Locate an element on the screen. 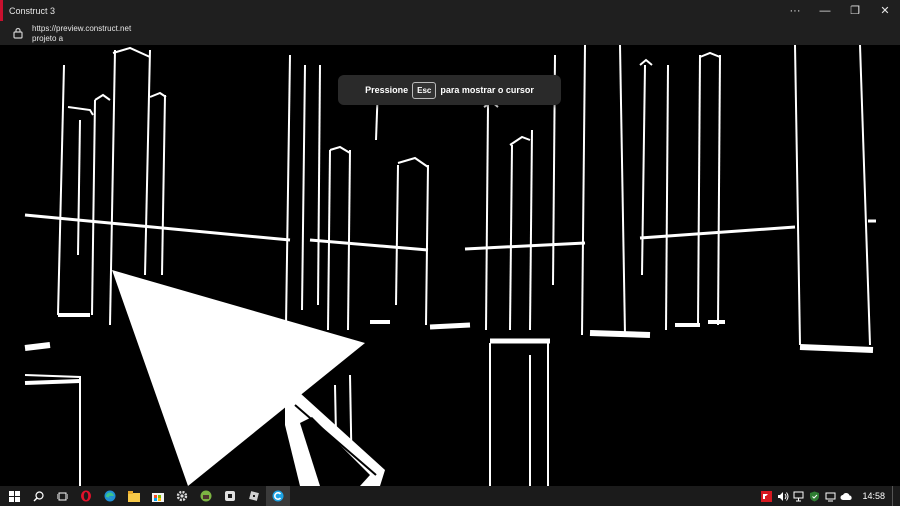  window-title: Construct 3 is located at coordinates (32, 10).